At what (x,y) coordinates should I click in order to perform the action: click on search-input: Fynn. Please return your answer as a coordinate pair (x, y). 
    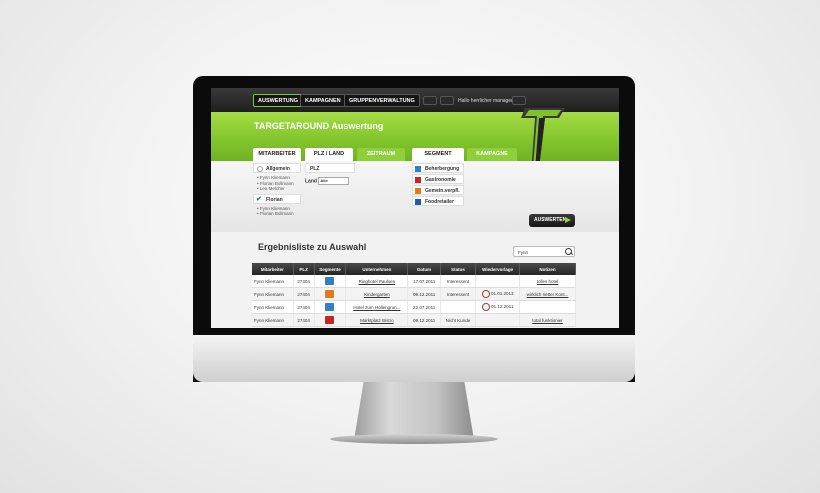
    Looking at the image, I should click on (544, 251).